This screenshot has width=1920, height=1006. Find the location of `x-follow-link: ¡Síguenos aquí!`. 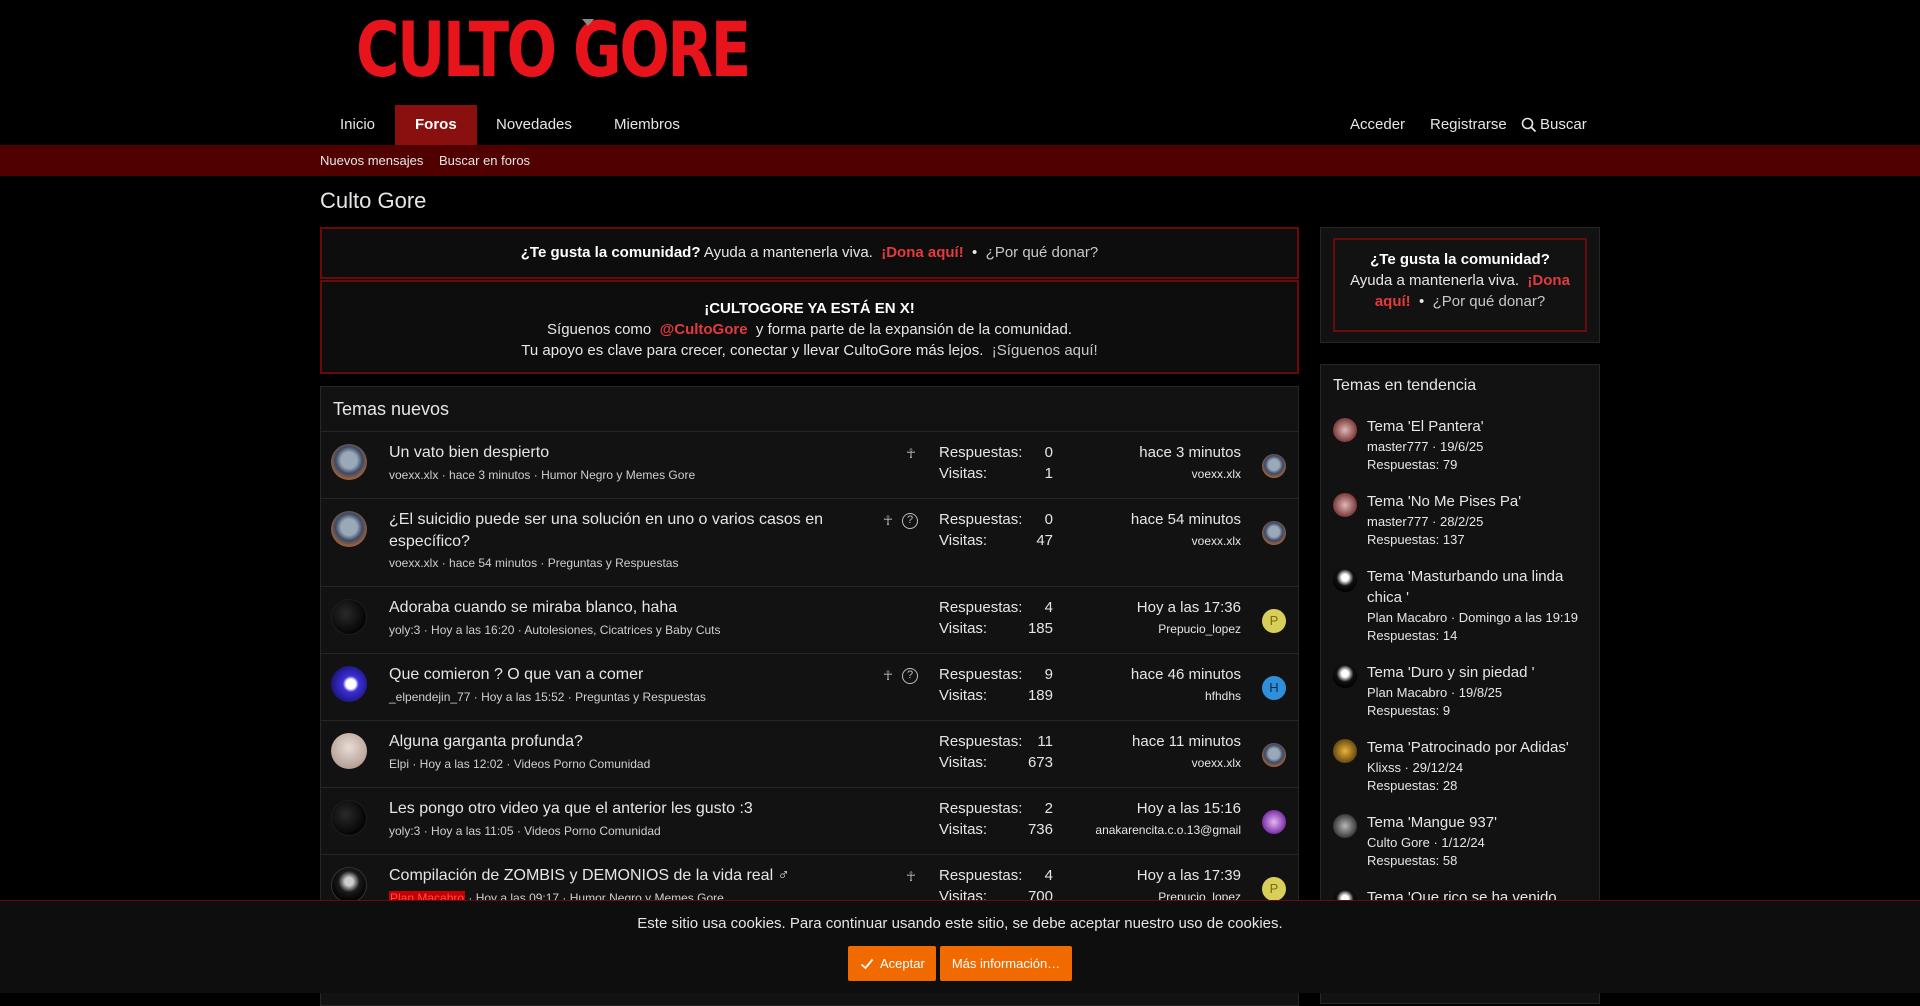

x-follow-link: ¡Síguenos aquí! is located at coordinates (1045, 350).